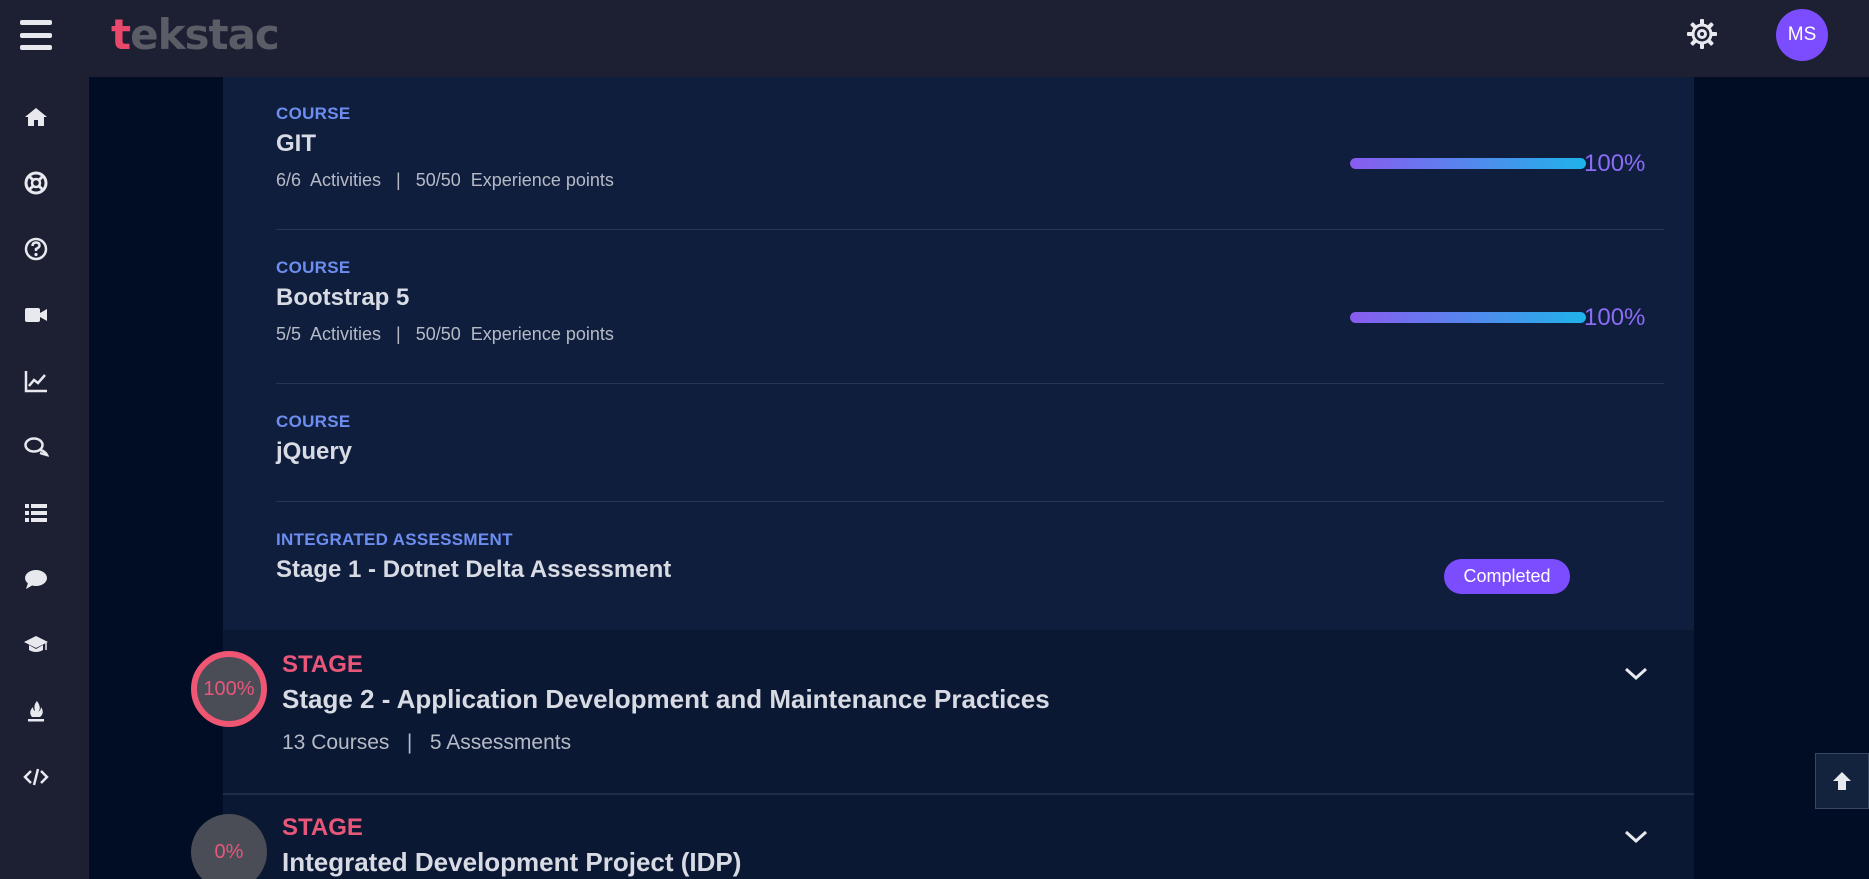  I want to click on hamburger-icon, so click(36, 35).